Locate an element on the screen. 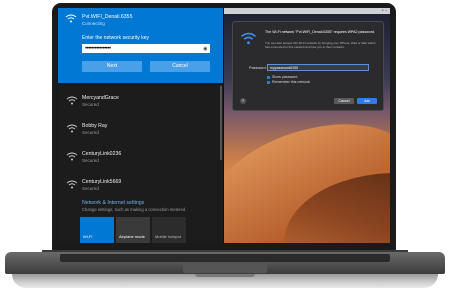 Image resolution: width=450 pixels, height=295 pixels. reveal-password-icon: ◉ is located at coordinates (205, 49).